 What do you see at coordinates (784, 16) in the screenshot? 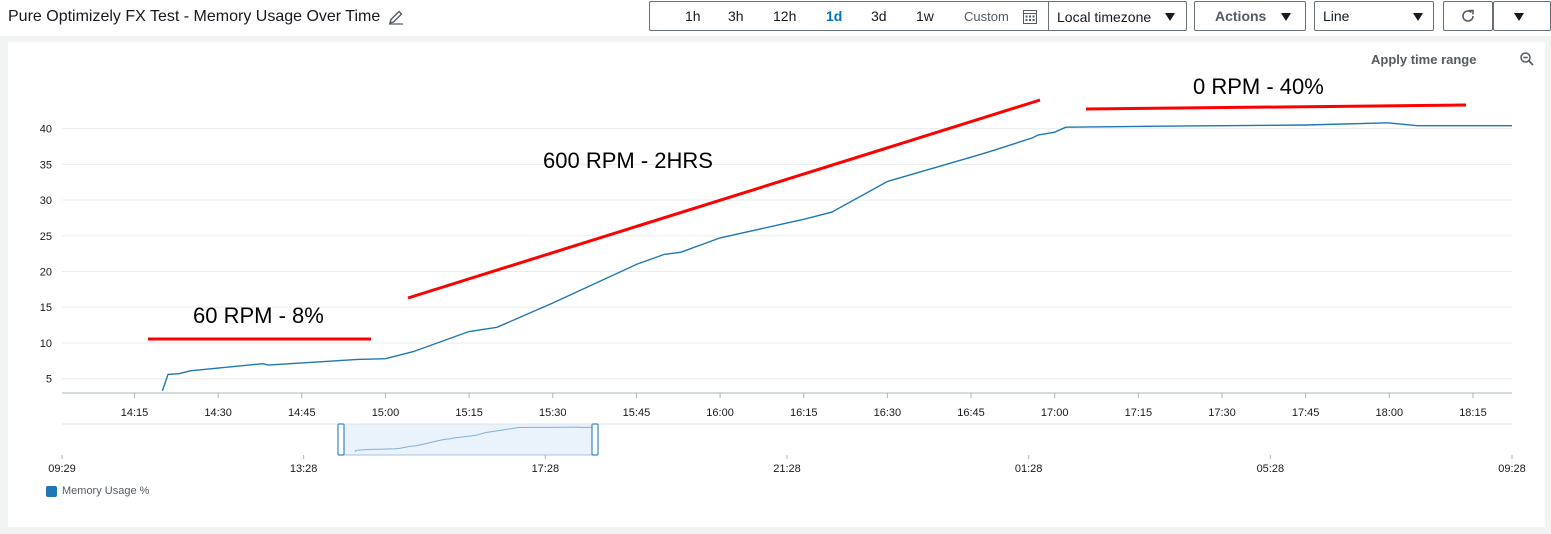
I see `range-12h-button: 12h` at bounding box center [784, 16].